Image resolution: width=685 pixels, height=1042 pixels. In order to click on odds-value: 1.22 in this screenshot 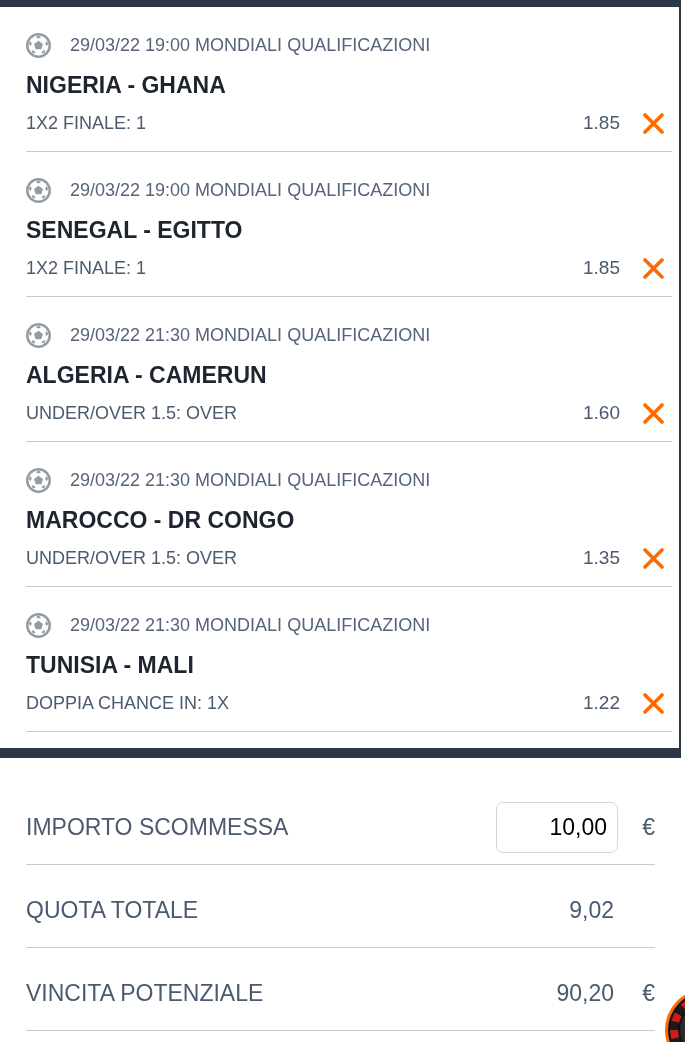, I will do `click(601, 703)`.